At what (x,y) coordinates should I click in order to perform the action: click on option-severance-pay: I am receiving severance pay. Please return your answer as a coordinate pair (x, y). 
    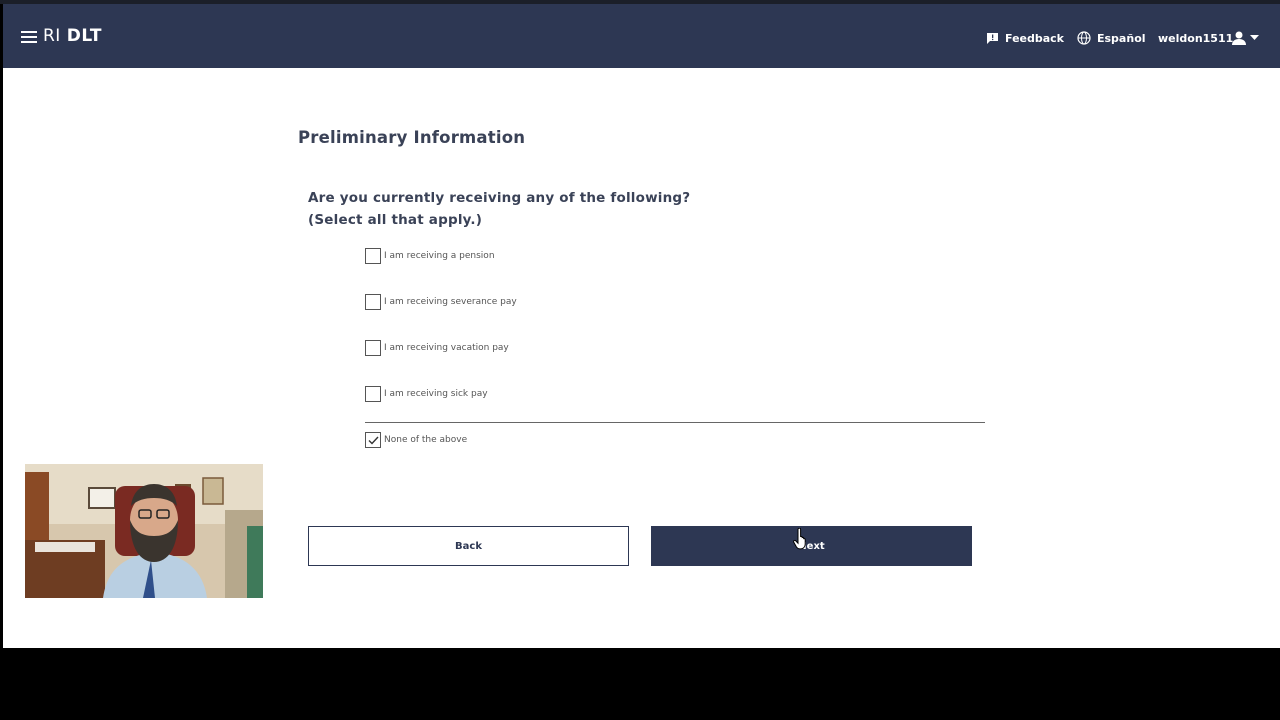
    Looking at the image, I should click on (441, 302).